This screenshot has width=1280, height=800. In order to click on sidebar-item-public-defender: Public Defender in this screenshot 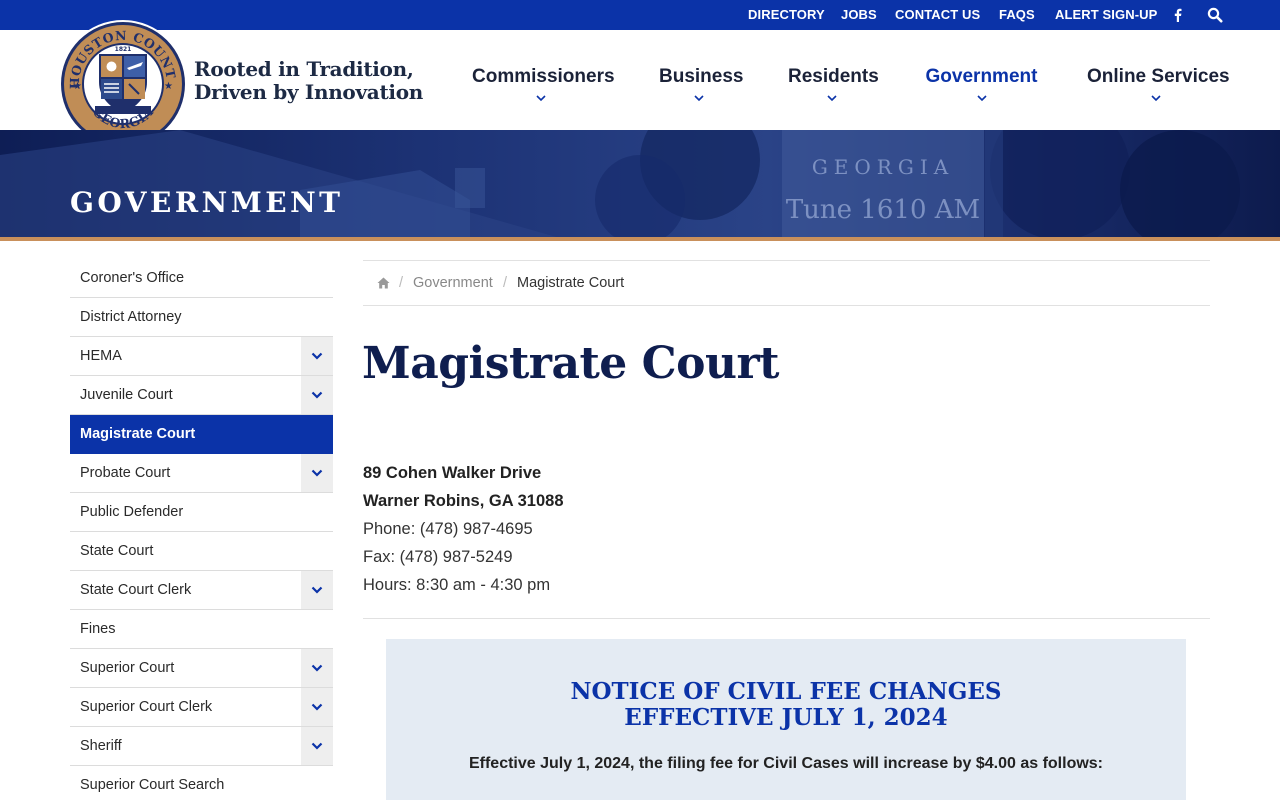, I will do `click(201, 512)`.